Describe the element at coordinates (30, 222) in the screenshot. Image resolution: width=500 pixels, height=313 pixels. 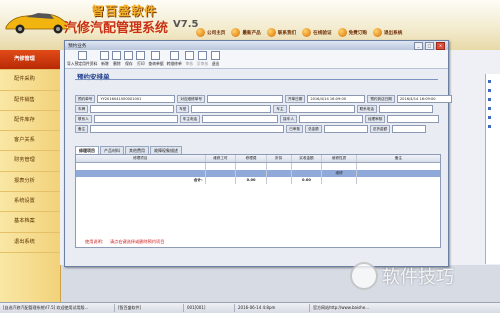
I see `sidebar-item-archives: 基本档案` at that location.